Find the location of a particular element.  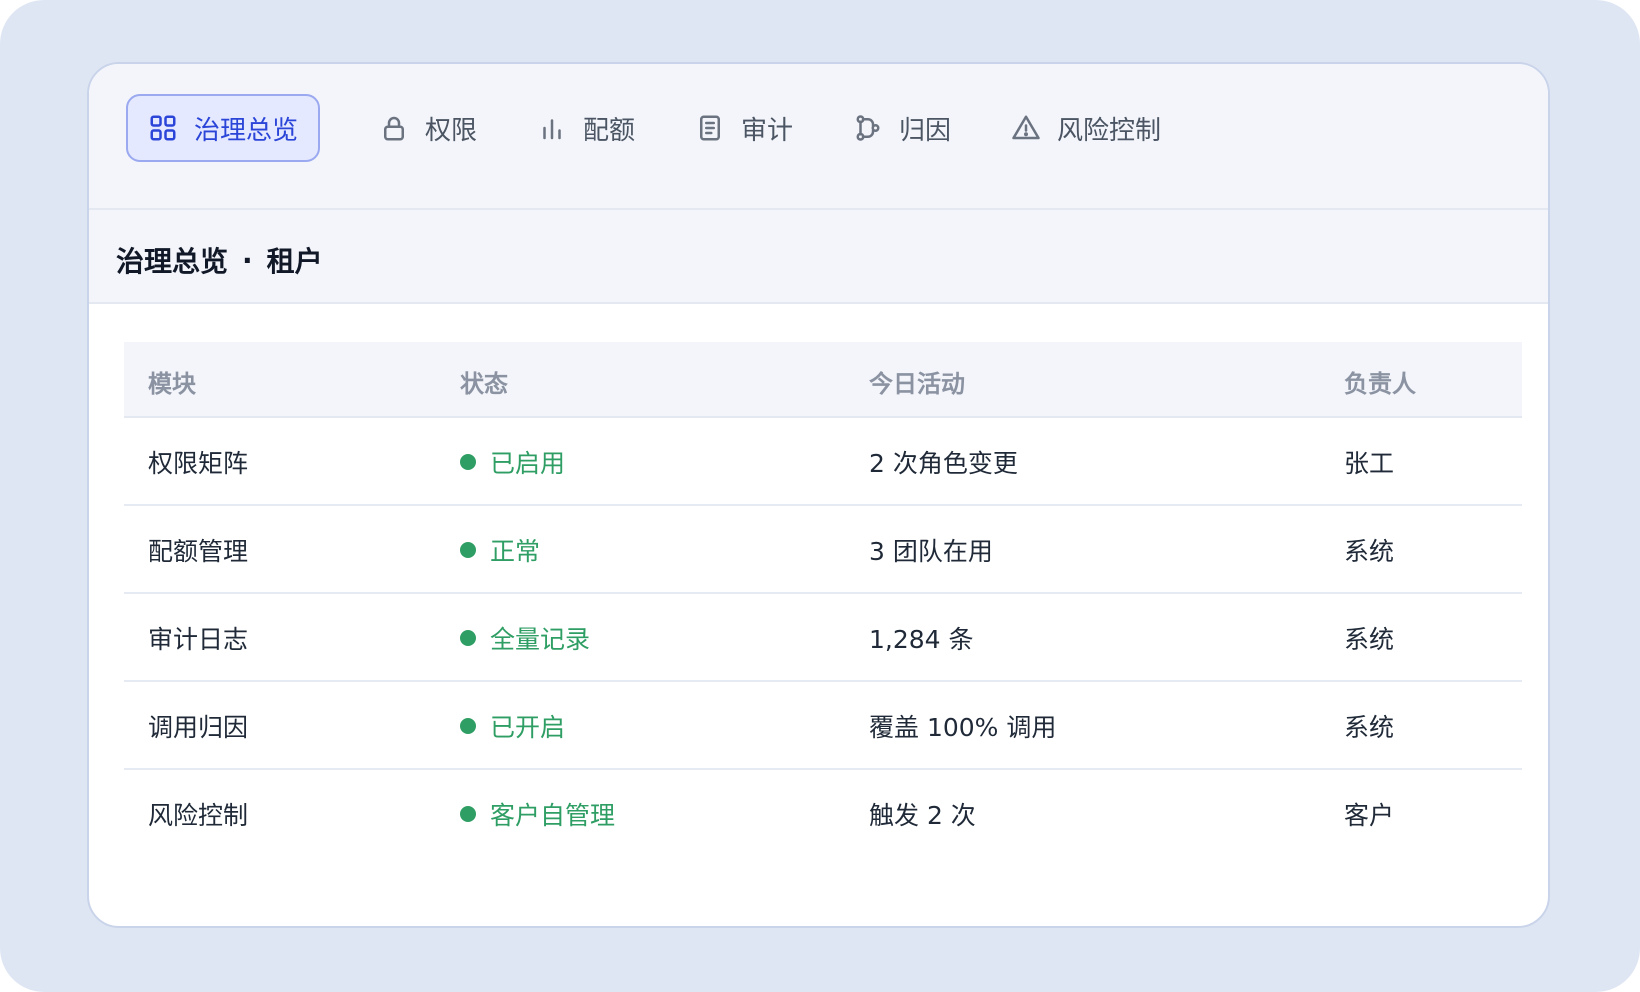

status-cell: 全量记录 is located at coordinates (525, 638).